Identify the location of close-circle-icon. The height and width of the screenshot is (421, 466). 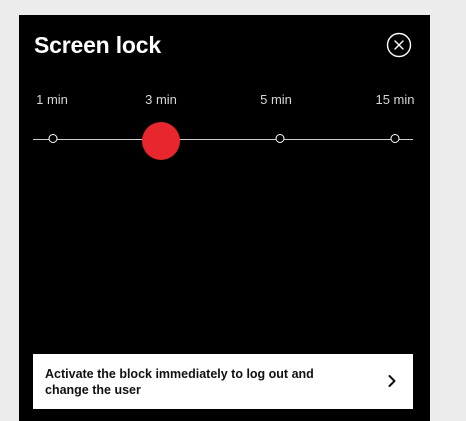
(399, 45).